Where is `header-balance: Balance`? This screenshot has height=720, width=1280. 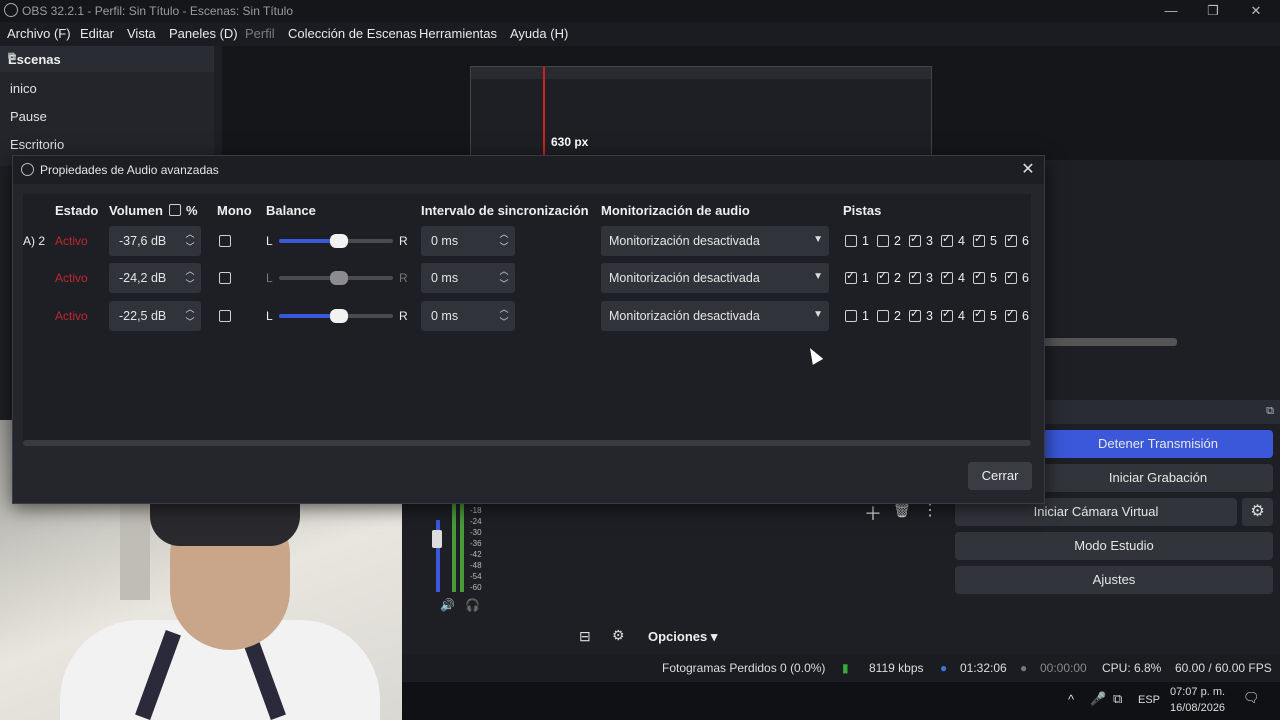
header-balance: Balance is located at coordinates (291, 210).